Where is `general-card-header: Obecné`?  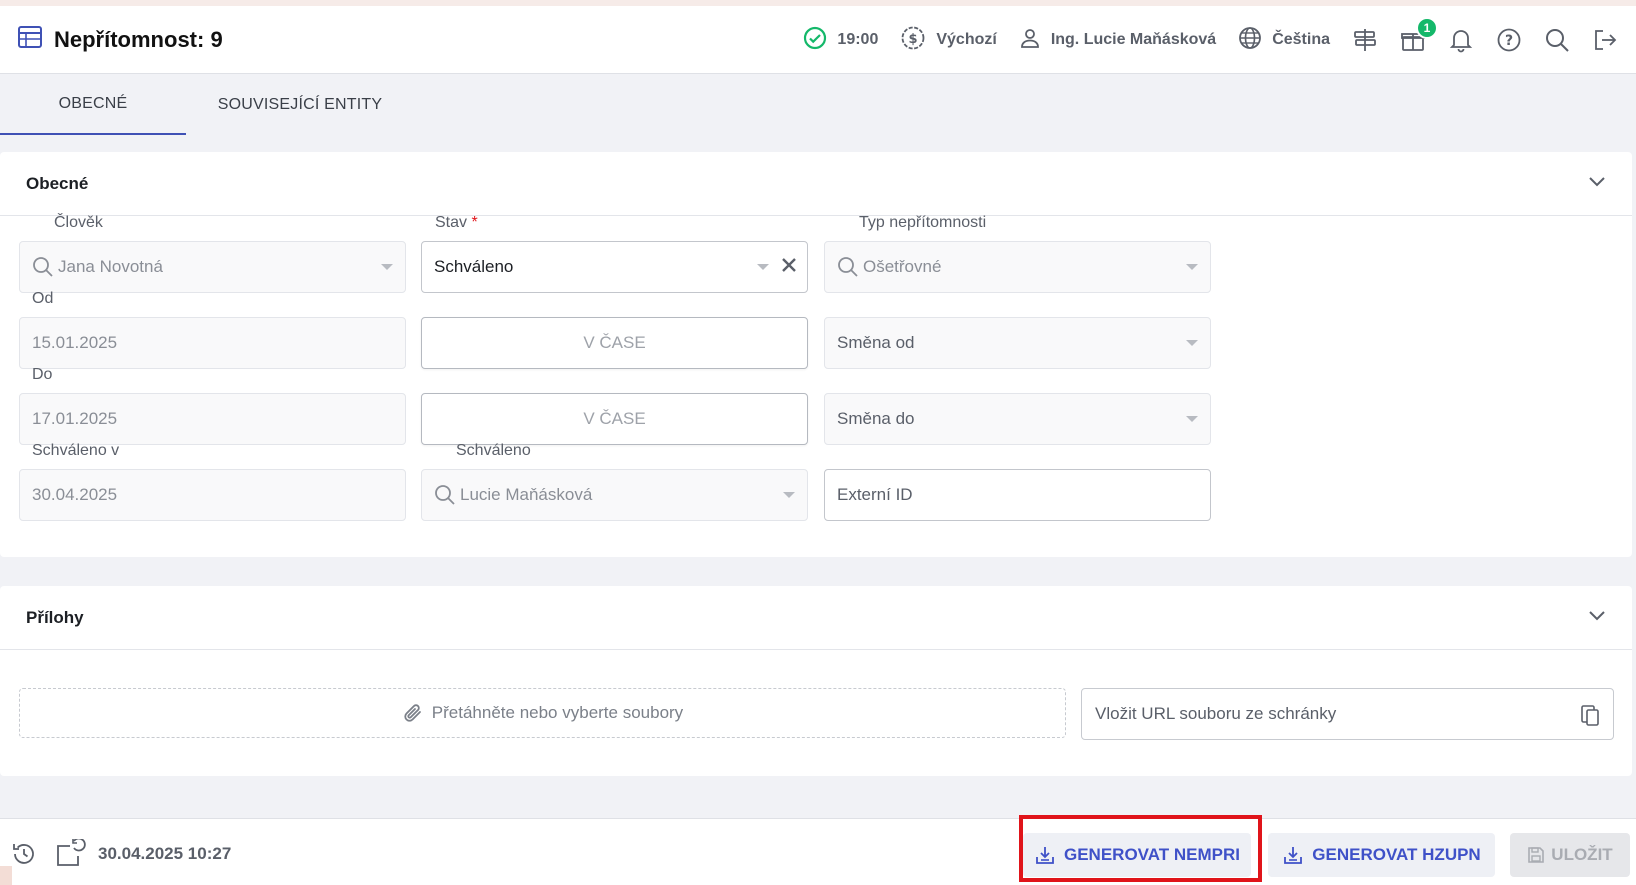
general-card-header: Obecné is located at coordinates (816, 184).